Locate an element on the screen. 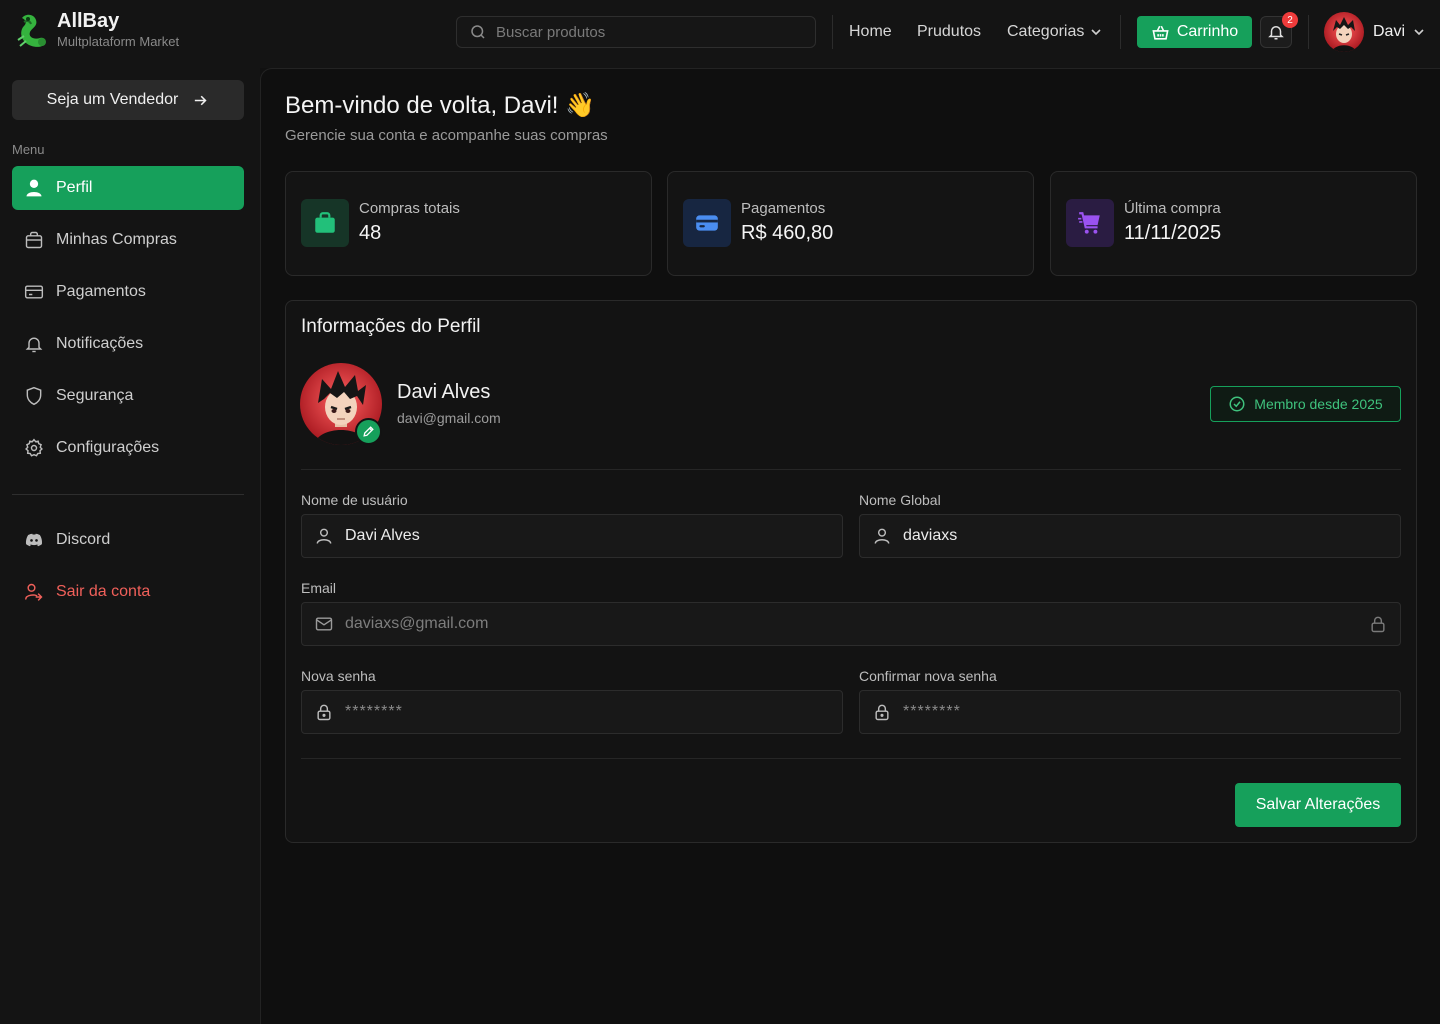  search-bar is located at coordinates (636, 32).